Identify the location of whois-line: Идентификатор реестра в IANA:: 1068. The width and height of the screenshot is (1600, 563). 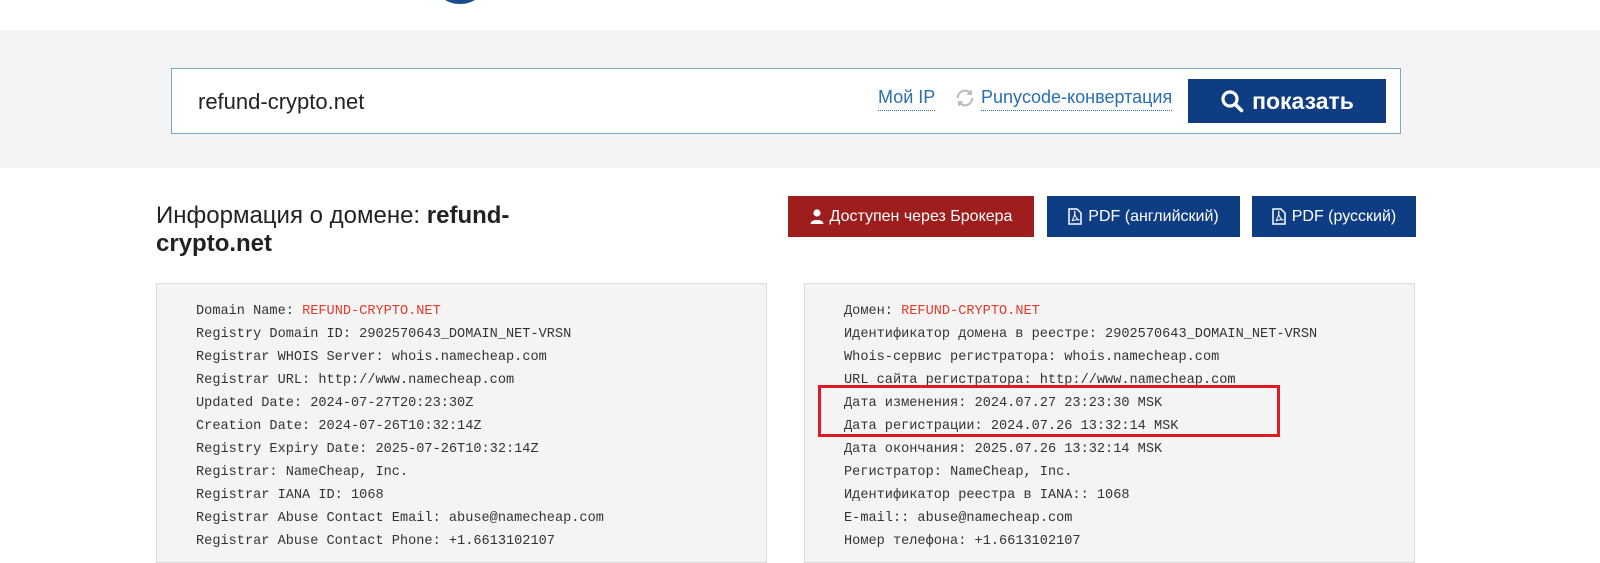
(1129, 495).